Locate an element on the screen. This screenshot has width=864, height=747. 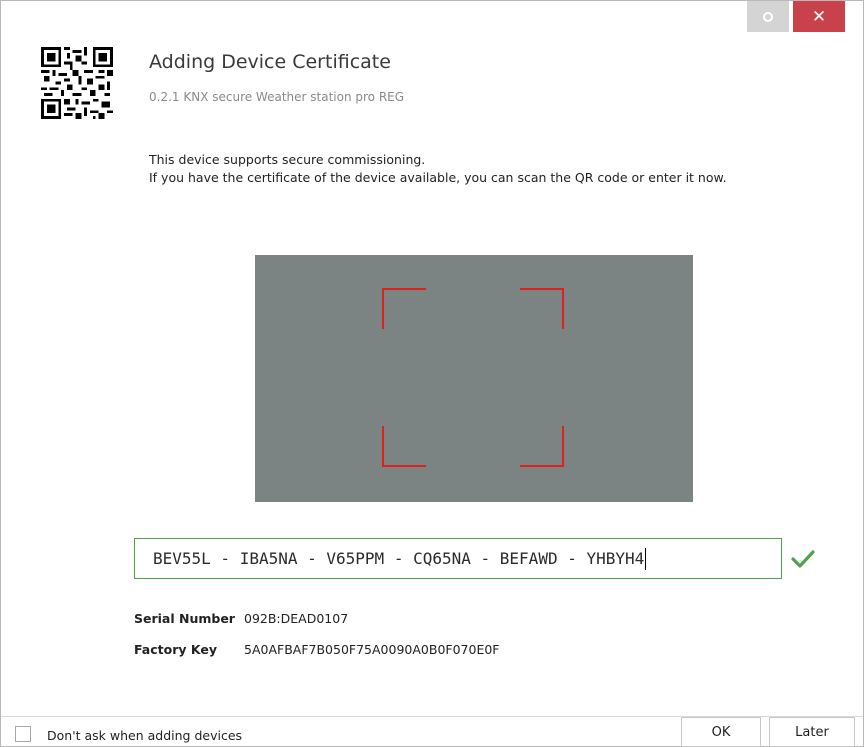
serial-number-label: Serial Number is located at coordinates (184, 618).